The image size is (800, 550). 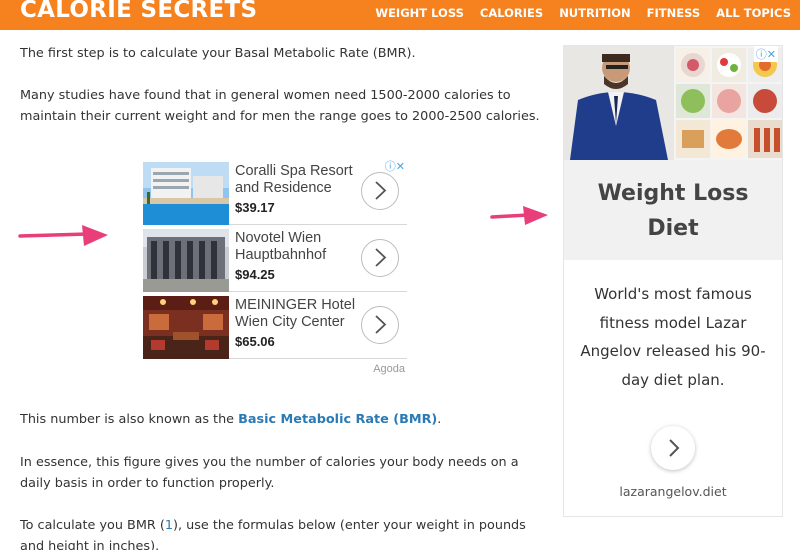 What do you see at coordinates (519, 215) in the screenshot?
I see `annotation-arrow-right` at bounding box center [519, 215].